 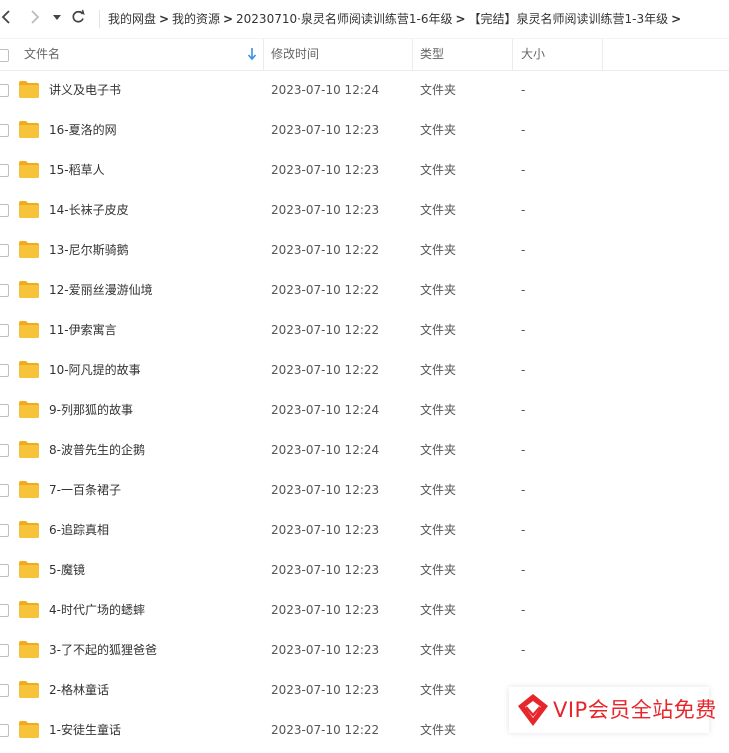 What do you see at coordinates (295, 54) in the screenshot?
I see `column-header-modified: 修改时间` at bounding box center [295, 54].